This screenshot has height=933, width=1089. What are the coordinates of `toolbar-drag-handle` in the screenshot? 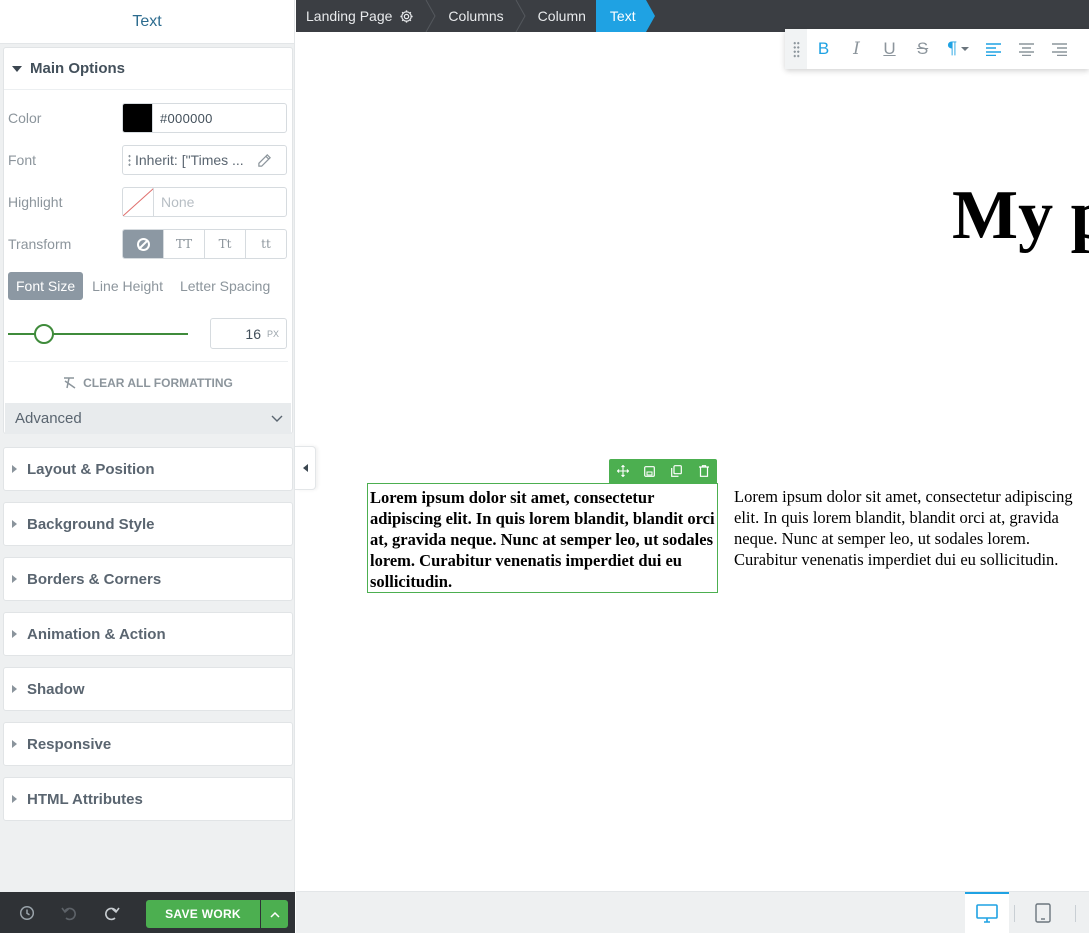 It's located at (796, 49).